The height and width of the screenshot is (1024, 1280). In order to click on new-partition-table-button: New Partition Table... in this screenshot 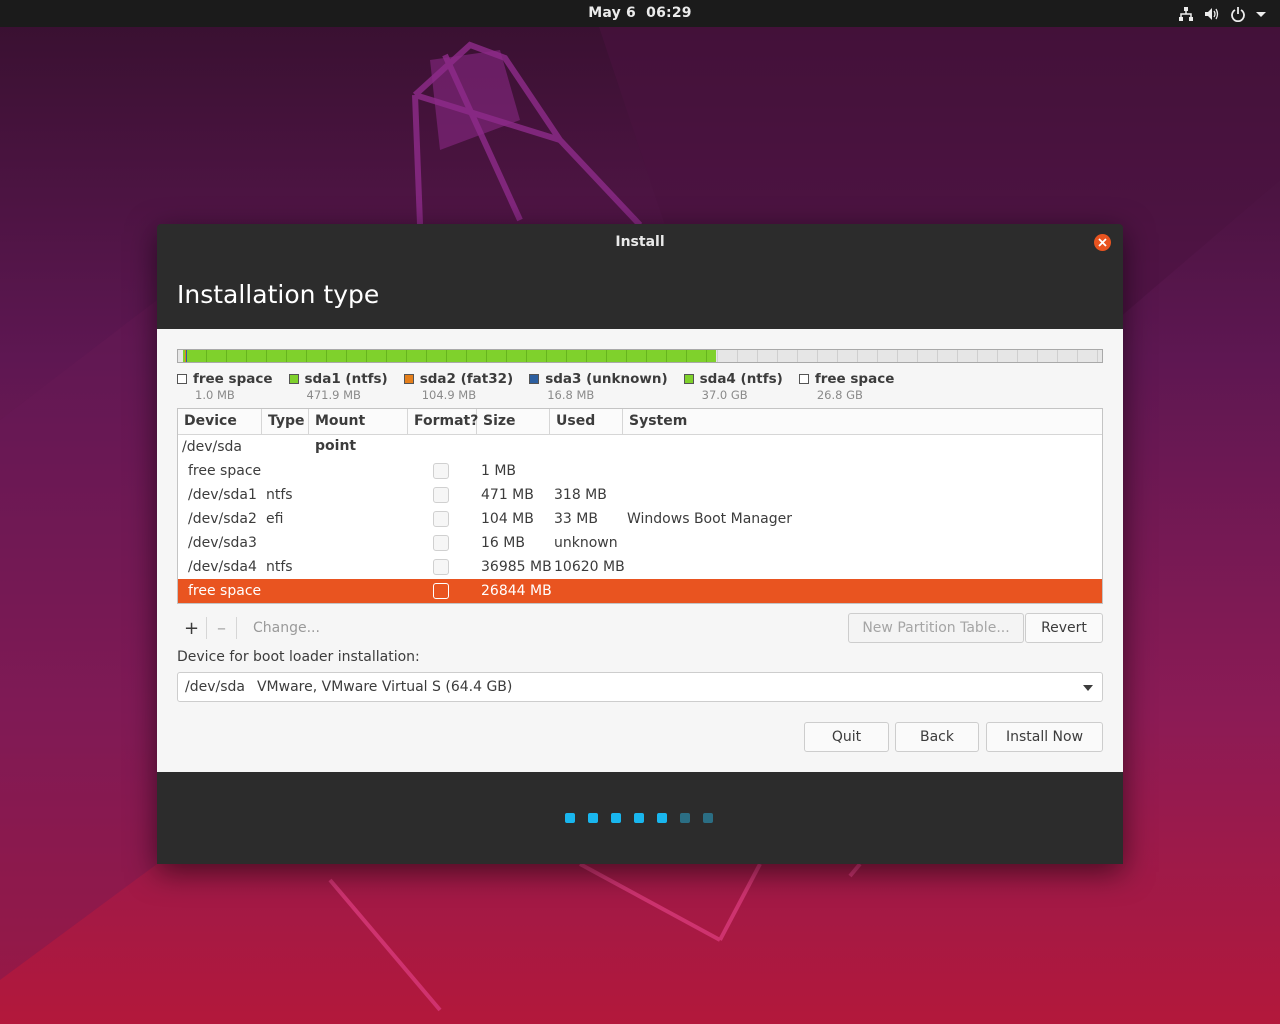, I will do `click(936, 628)`.